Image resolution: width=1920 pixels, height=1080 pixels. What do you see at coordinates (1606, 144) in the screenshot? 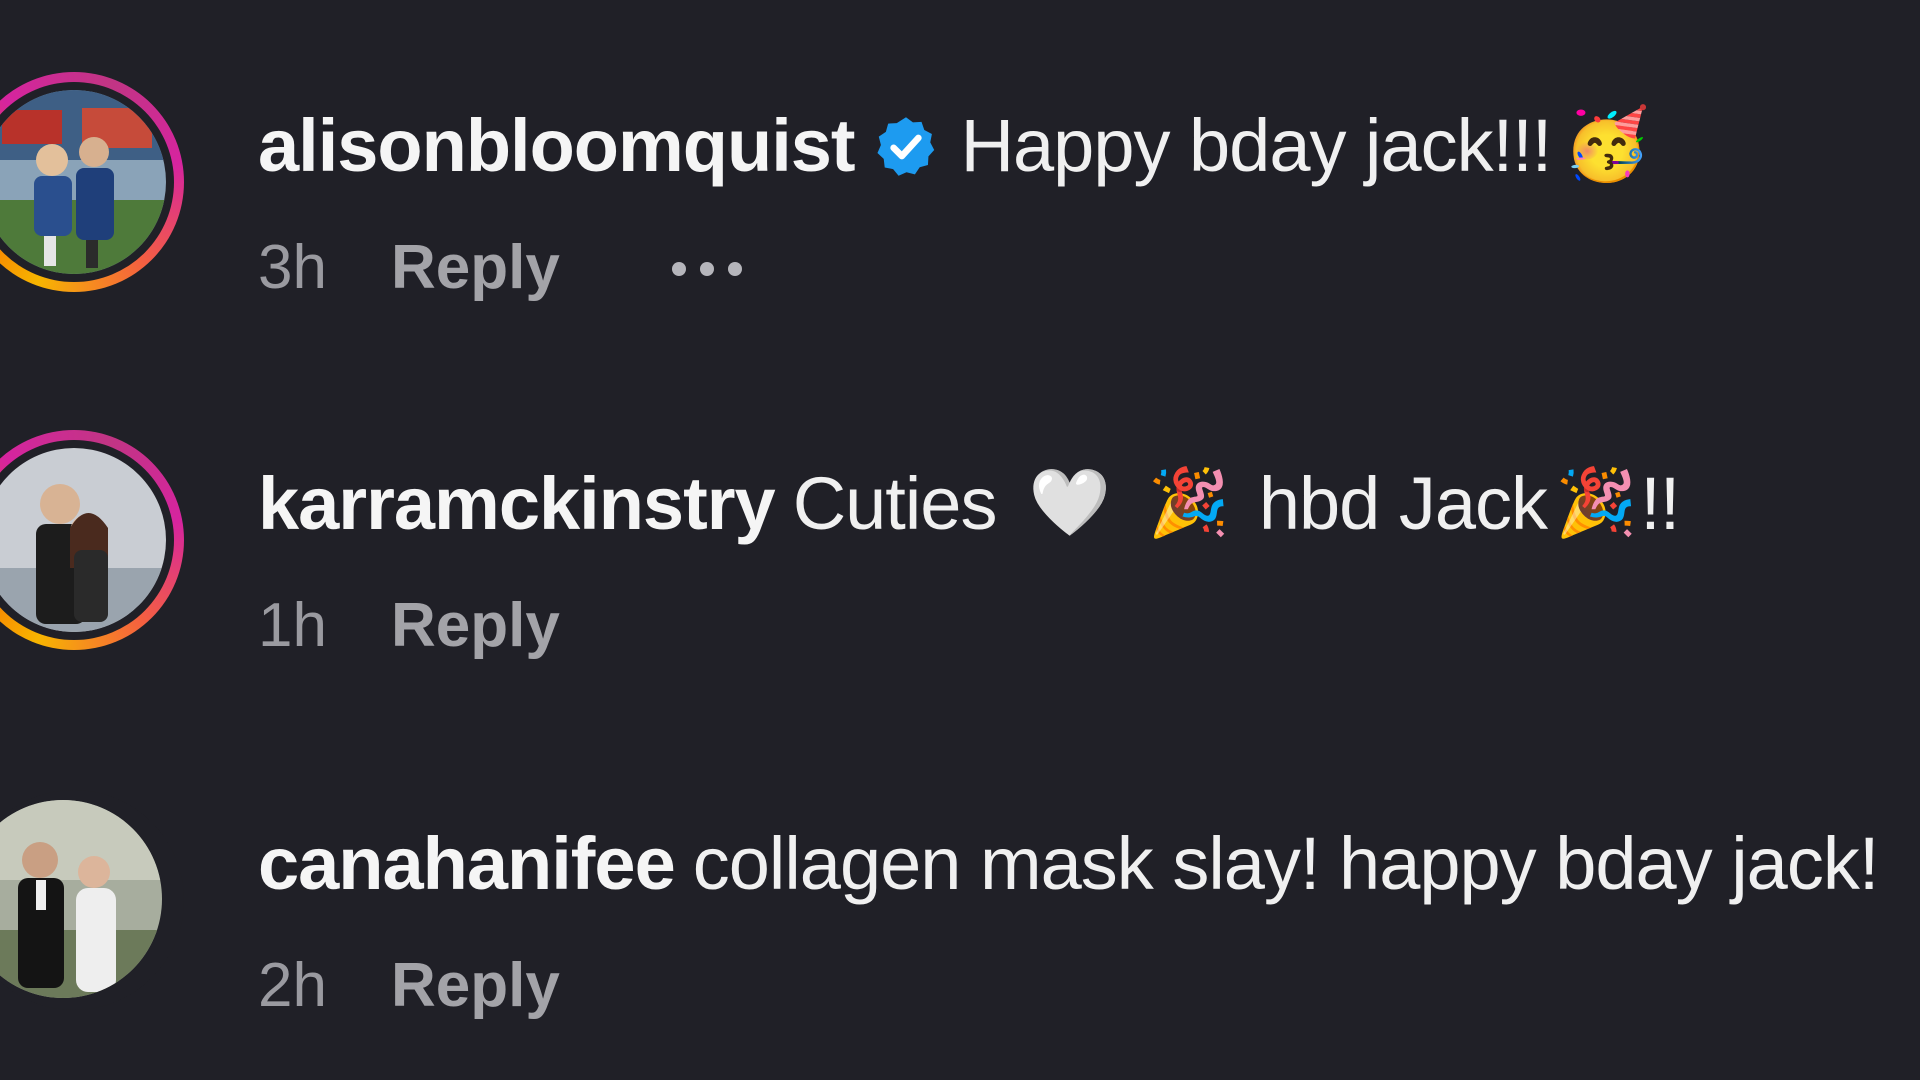
I see `partying-face-emoji: 🥳` at bounding box center [1606, 144].